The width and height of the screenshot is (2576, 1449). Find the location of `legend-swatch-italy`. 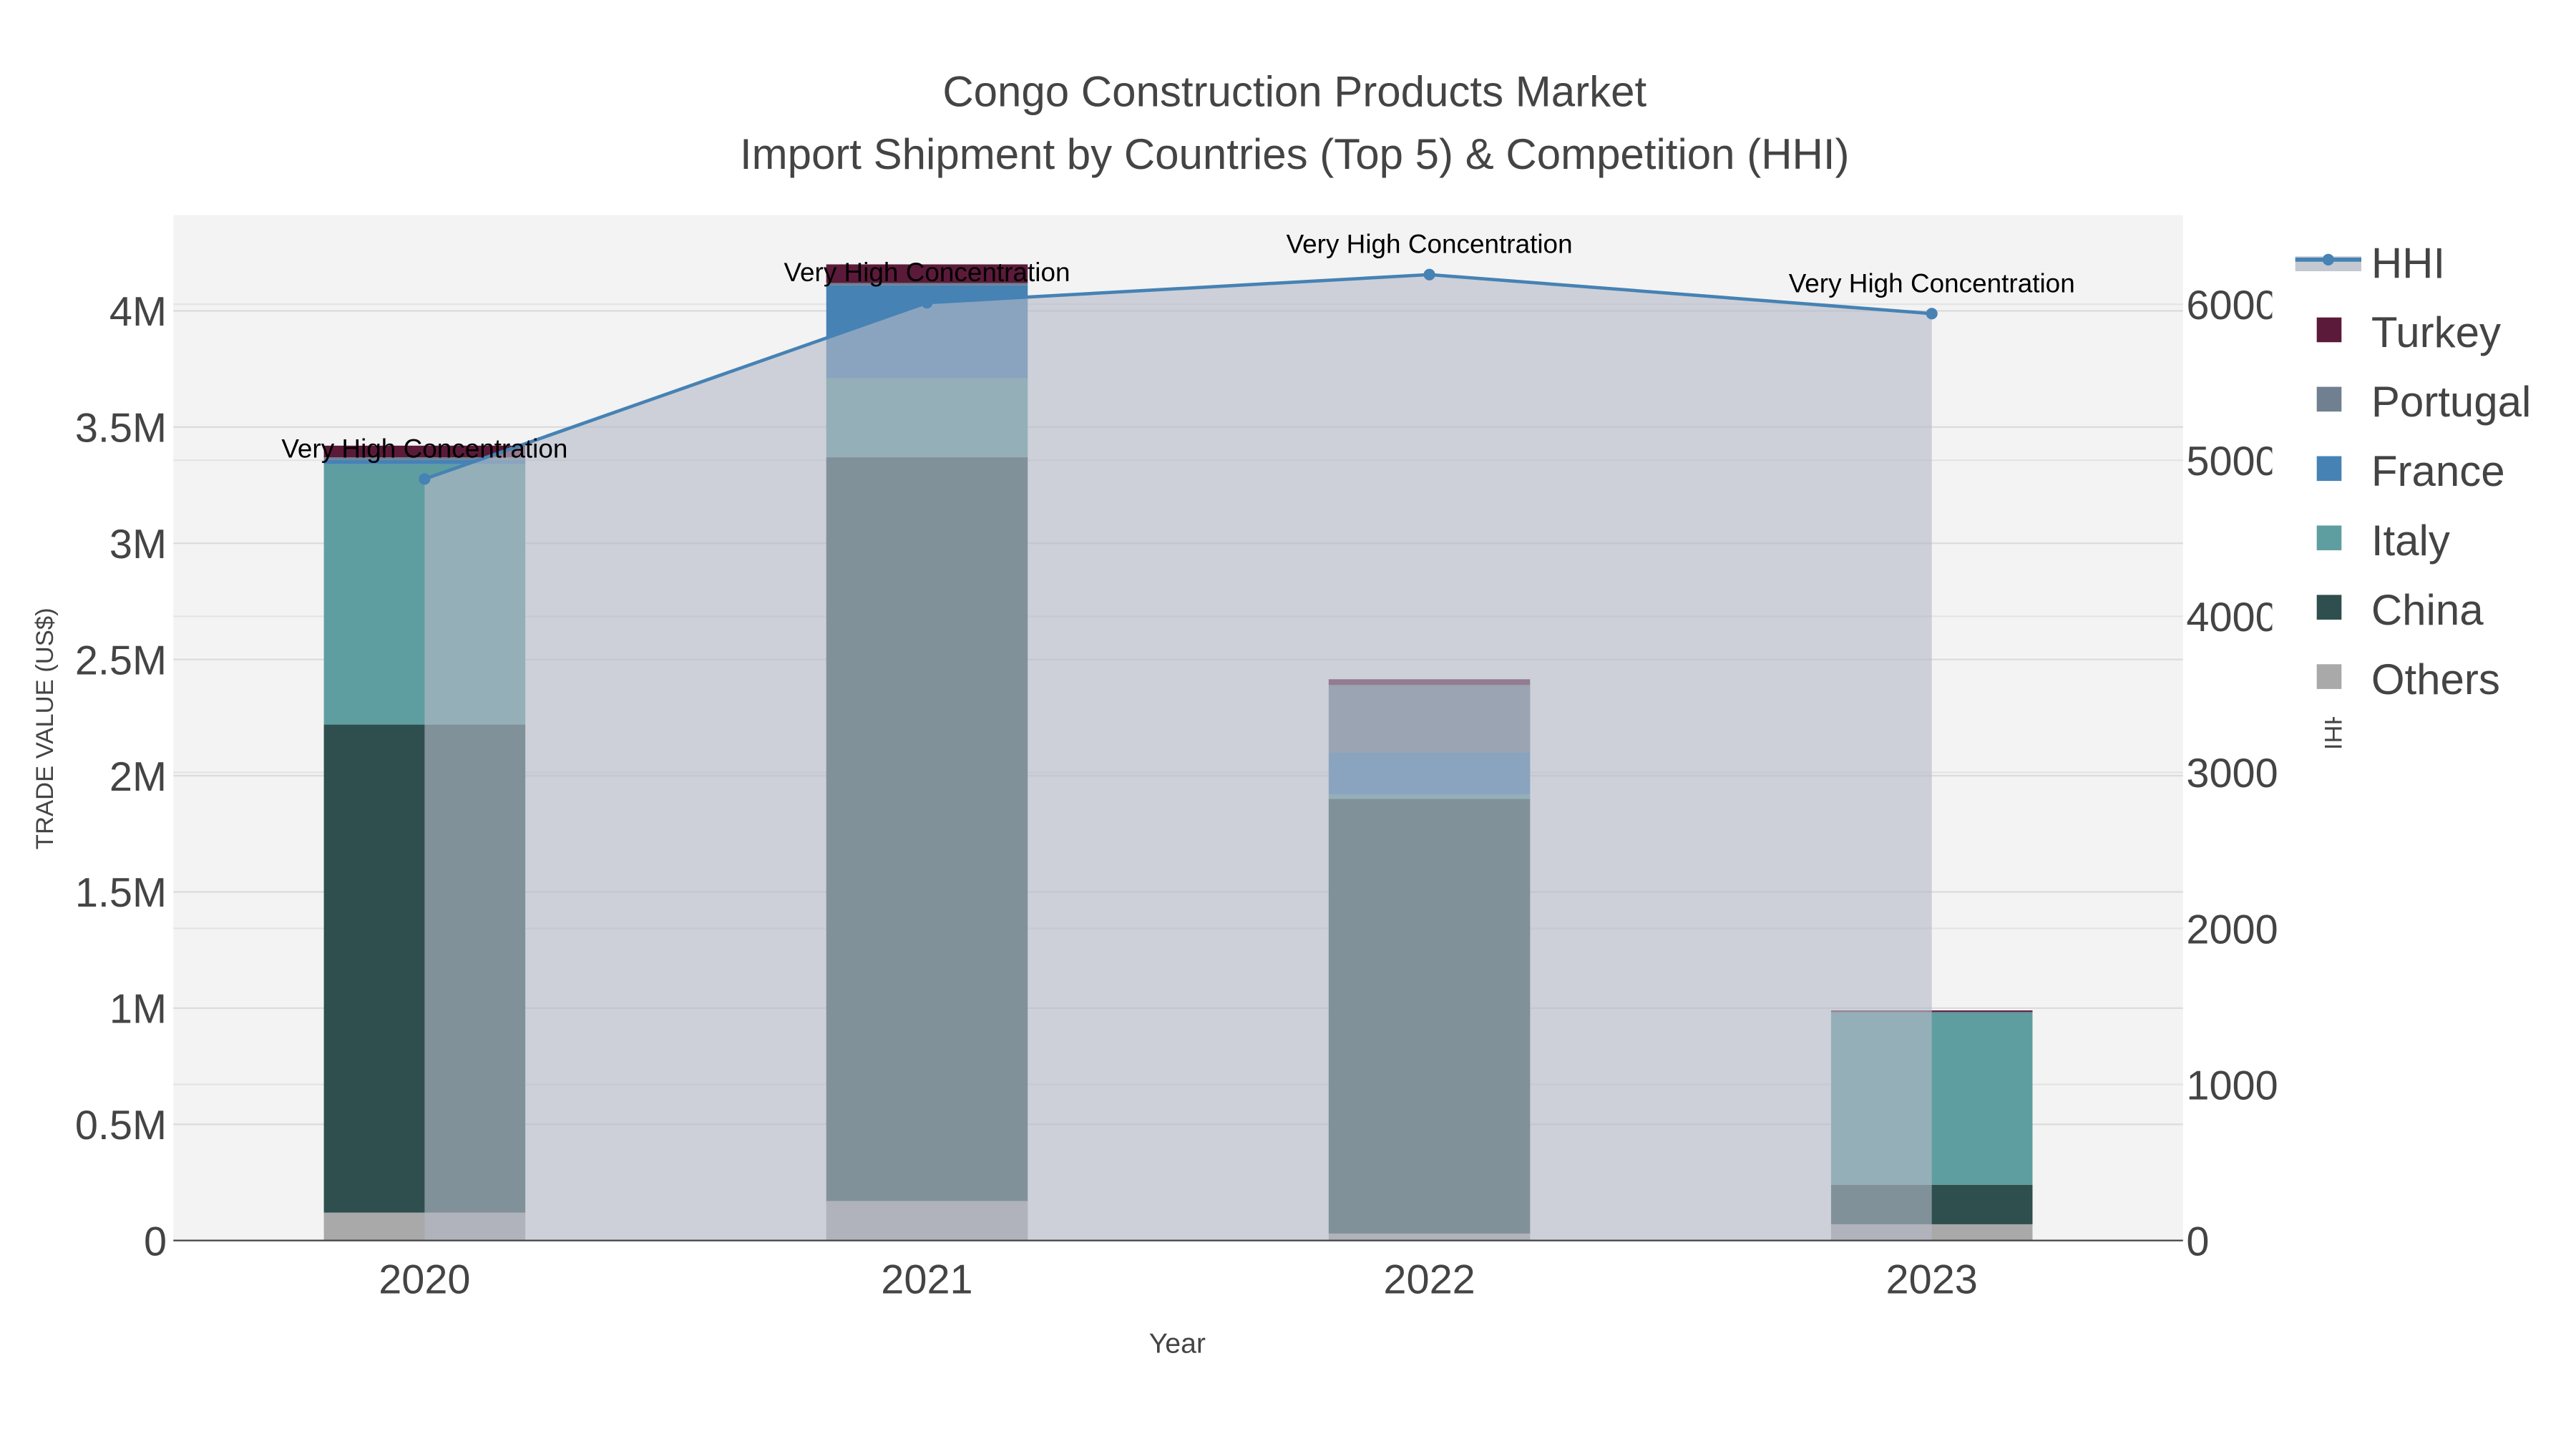

legend-swatch-italy is located at coordinates (2329, 538).